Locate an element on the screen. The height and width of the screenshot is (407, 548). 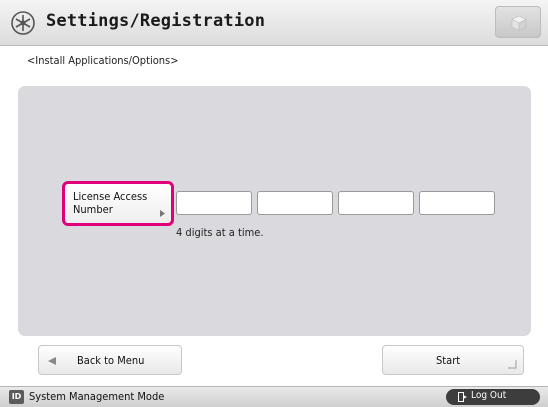
corner-mark-icon is located at coordinates (512, 364).